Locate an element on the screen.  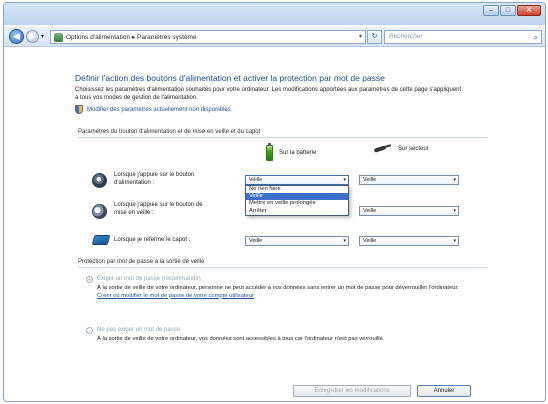
lid-ac-select: Veille ▾ is located at coordinates (409, 241).